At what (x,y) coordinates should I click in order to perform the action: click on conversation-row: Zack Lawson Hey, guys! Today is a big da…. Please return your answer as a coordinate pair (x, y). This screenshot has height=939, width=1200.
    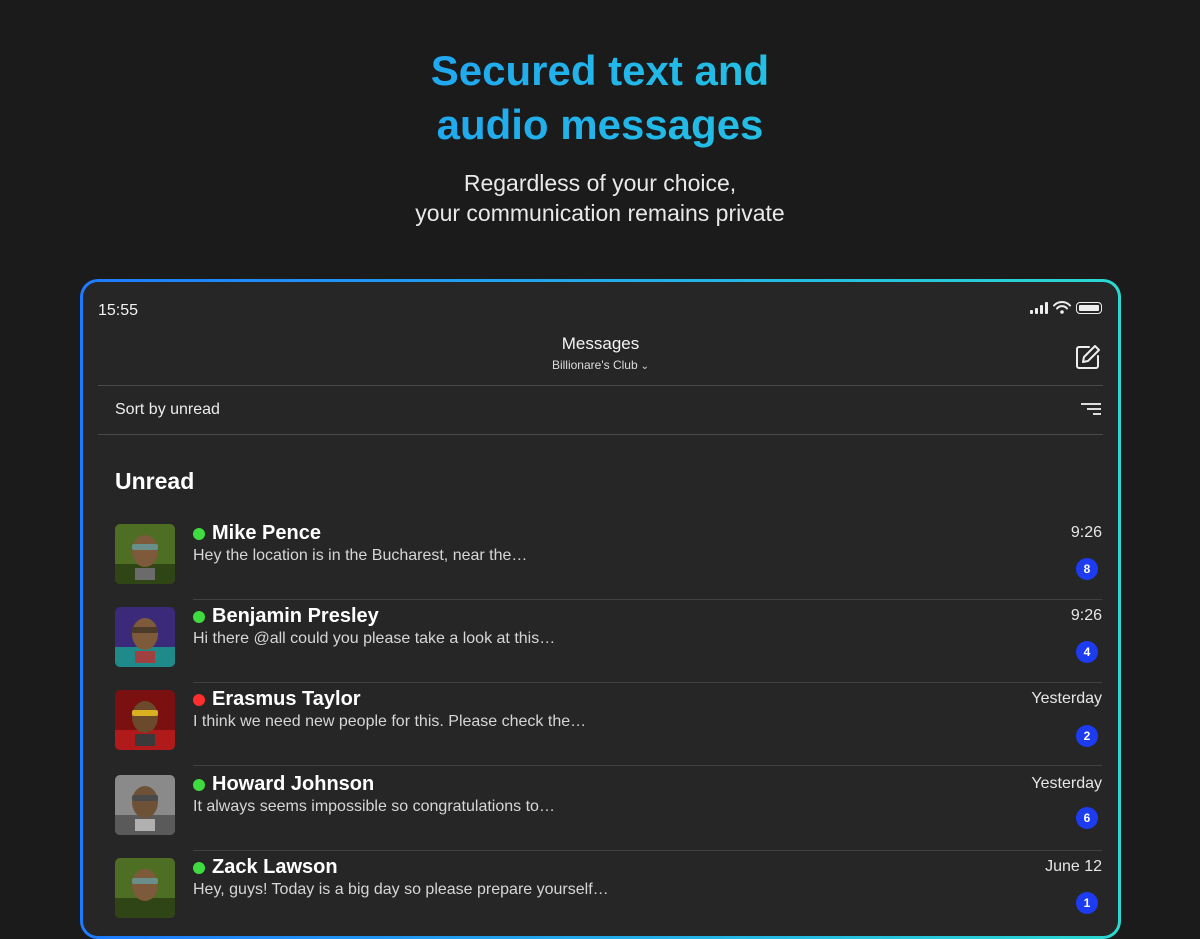
    Looking at the image, I should click on (608, 894).